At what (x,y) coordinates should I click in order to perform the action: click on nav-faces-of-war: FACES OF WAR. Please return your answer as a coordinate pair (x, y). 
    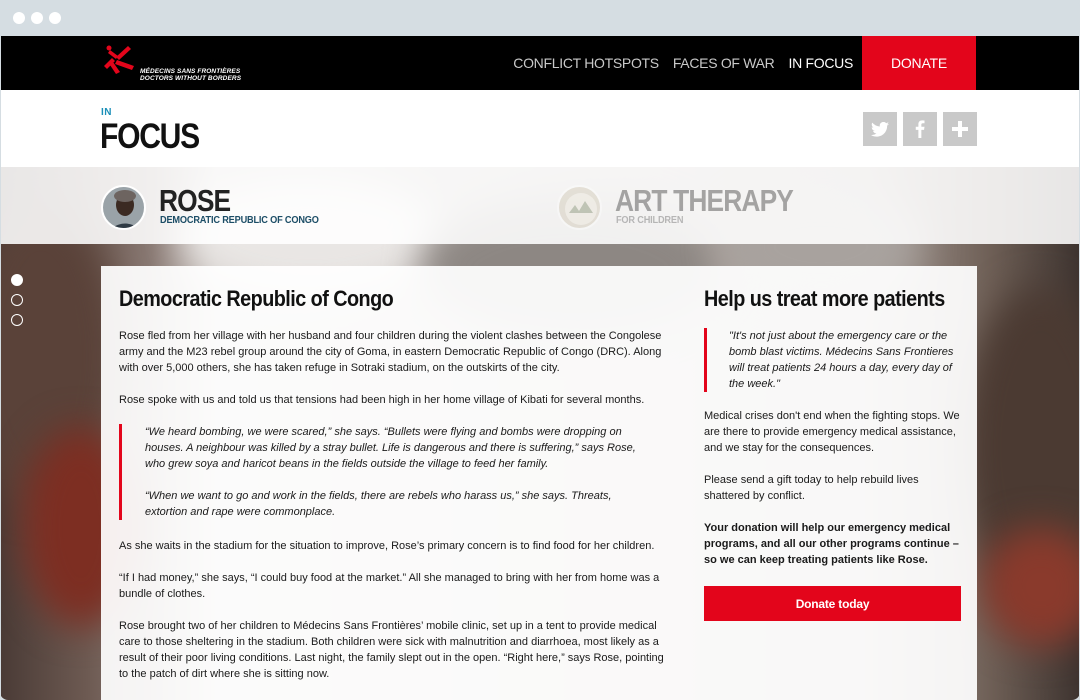
    Looking at the image, I should click on (724, 63).